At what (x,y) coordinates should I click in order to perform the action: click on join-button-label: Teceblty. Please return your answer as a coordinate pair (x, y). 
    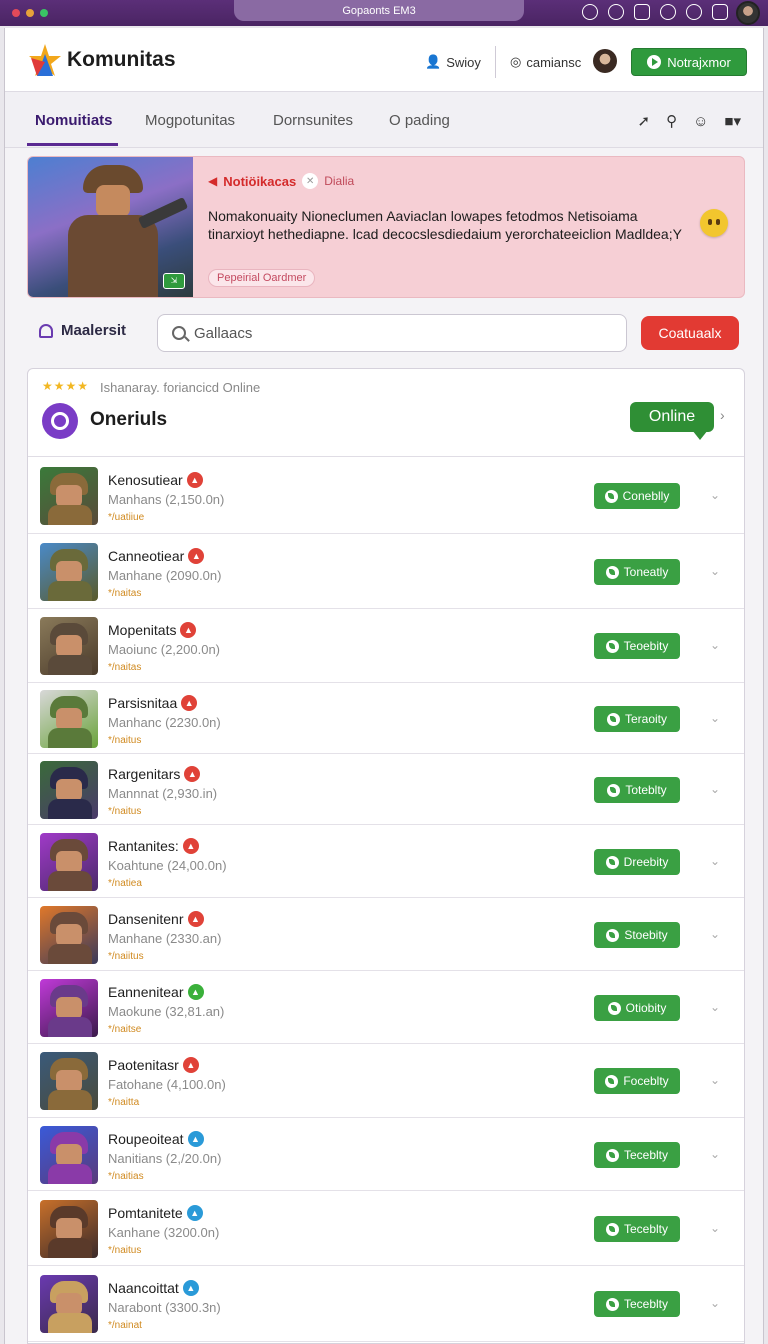
    Looking at the image, I should click on (646, 1304).